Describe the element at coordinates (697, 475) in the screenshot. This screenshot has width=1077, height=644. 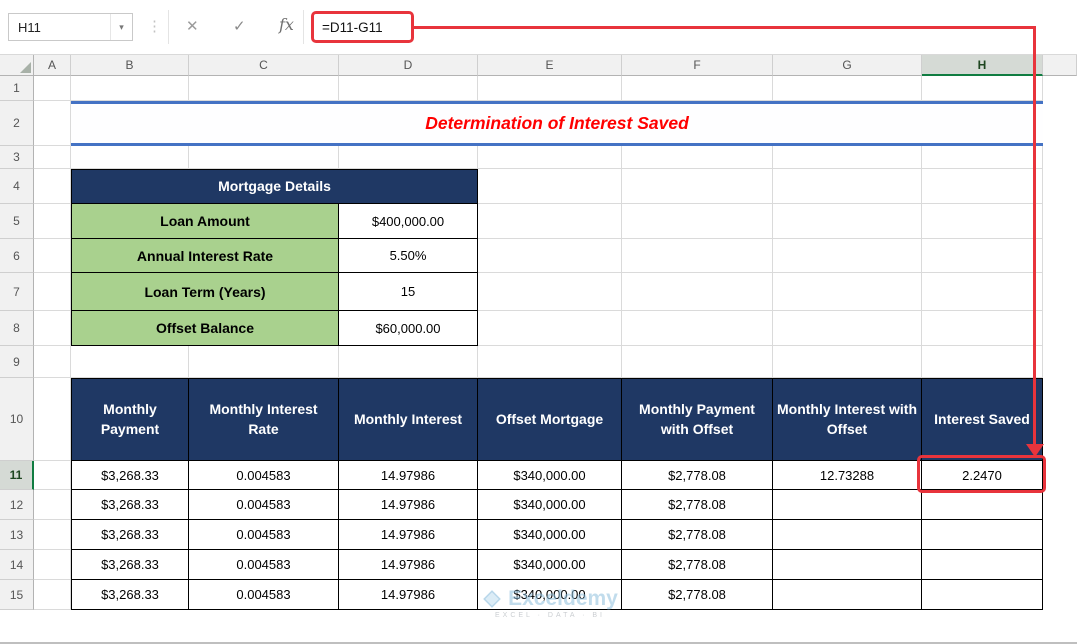
I see `cell-f11: $2,778.08` at that location.